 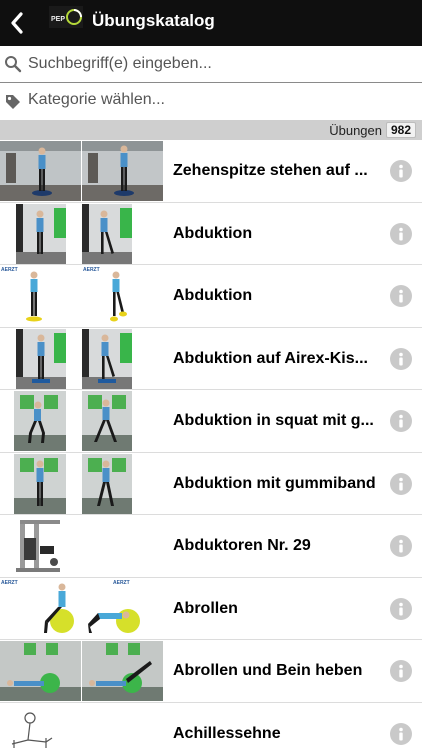 I want to click on tag-icon, so click(x=13, y=102).